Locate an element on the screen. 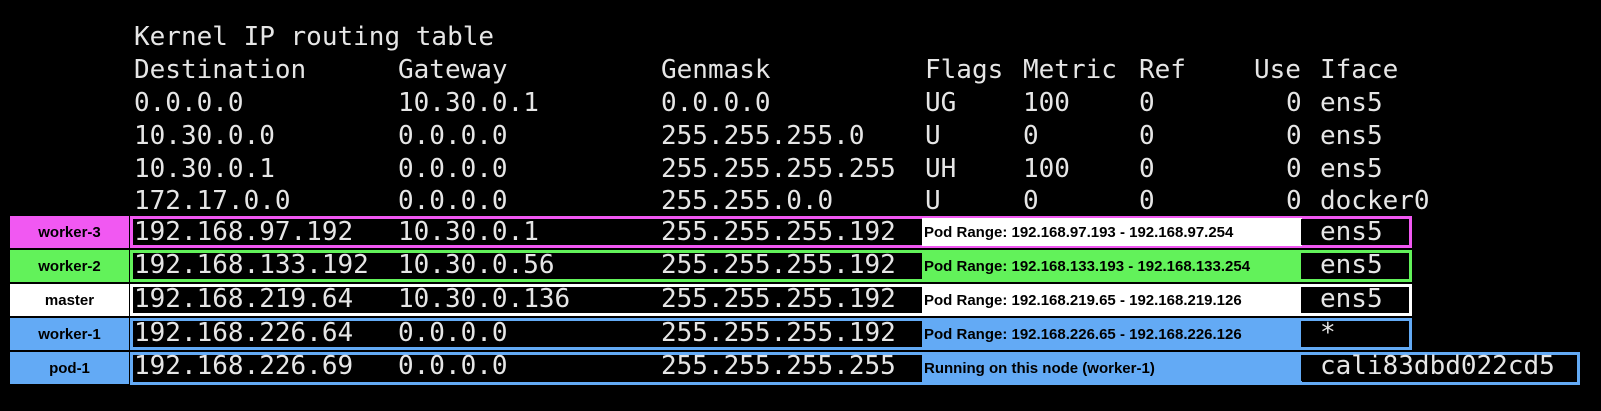  header-ref: Ref is located at coordinates (1162, 70).